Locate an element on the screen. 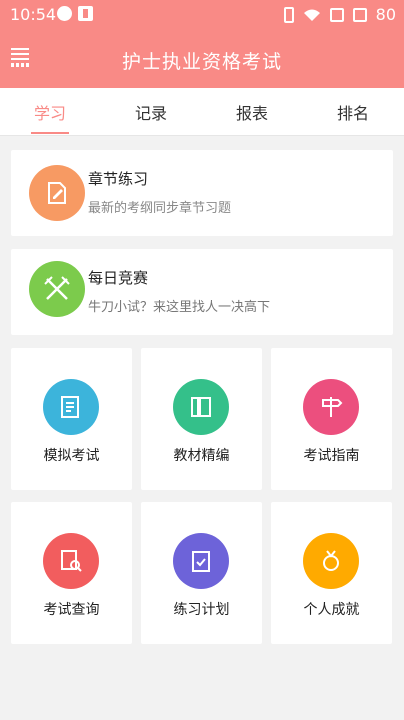  browser-notification-icon is located at coordinates (64, 13).